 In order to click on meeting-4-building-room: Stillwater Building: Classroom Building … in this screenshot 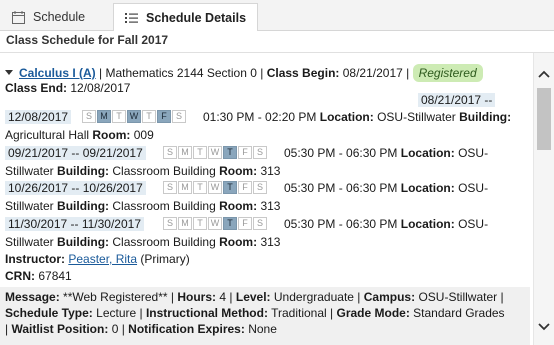, I will do `click(143, 242)`.